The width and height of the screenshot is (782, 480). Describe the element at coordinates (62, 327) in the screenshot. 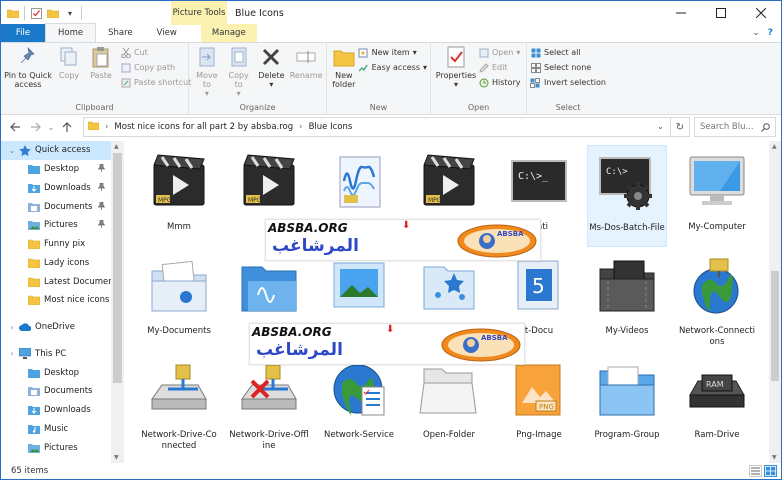

I see `sidebar-item-onedrive: › OneDrive` at that location.